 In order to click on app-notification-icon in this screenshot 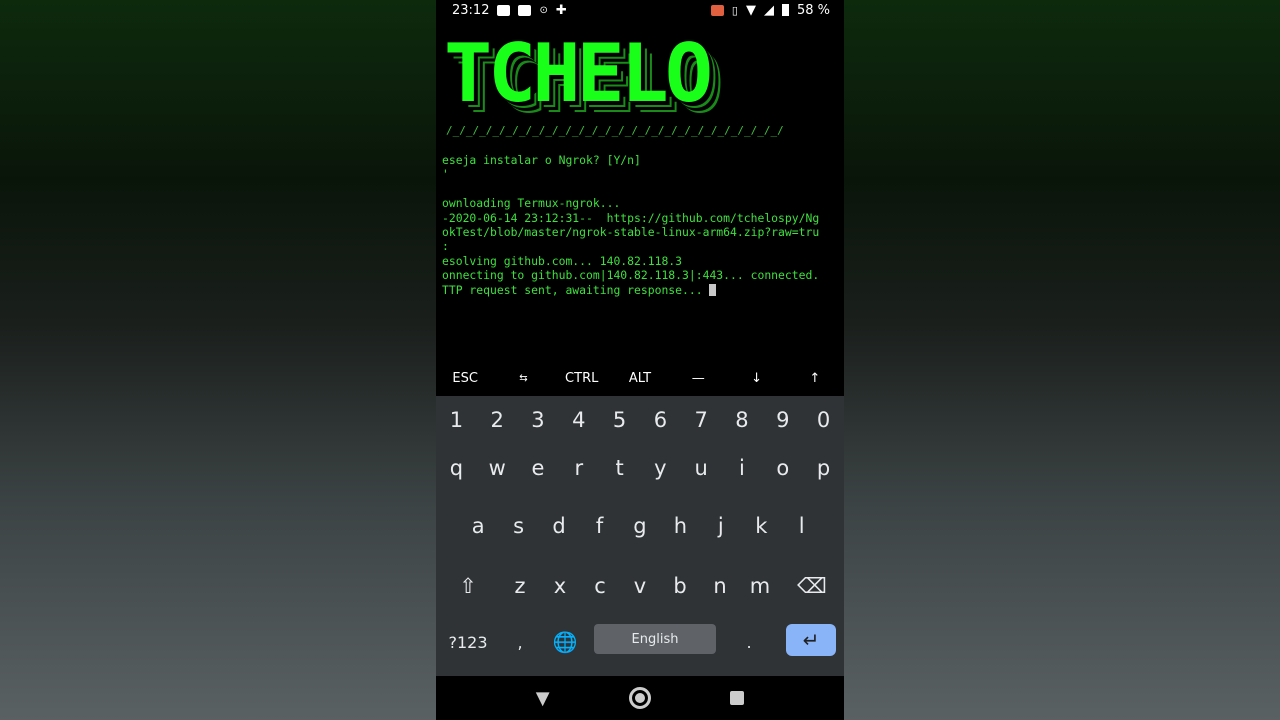, I will do `click(525, 10)`.